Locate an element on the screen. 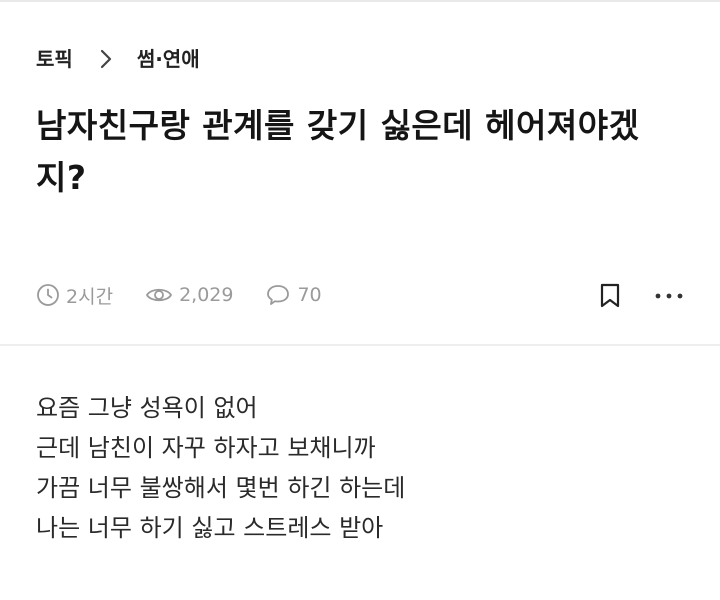 The height and width of the screenshot is (600, 720). bookmark-button is located at coordinates (610, 296).